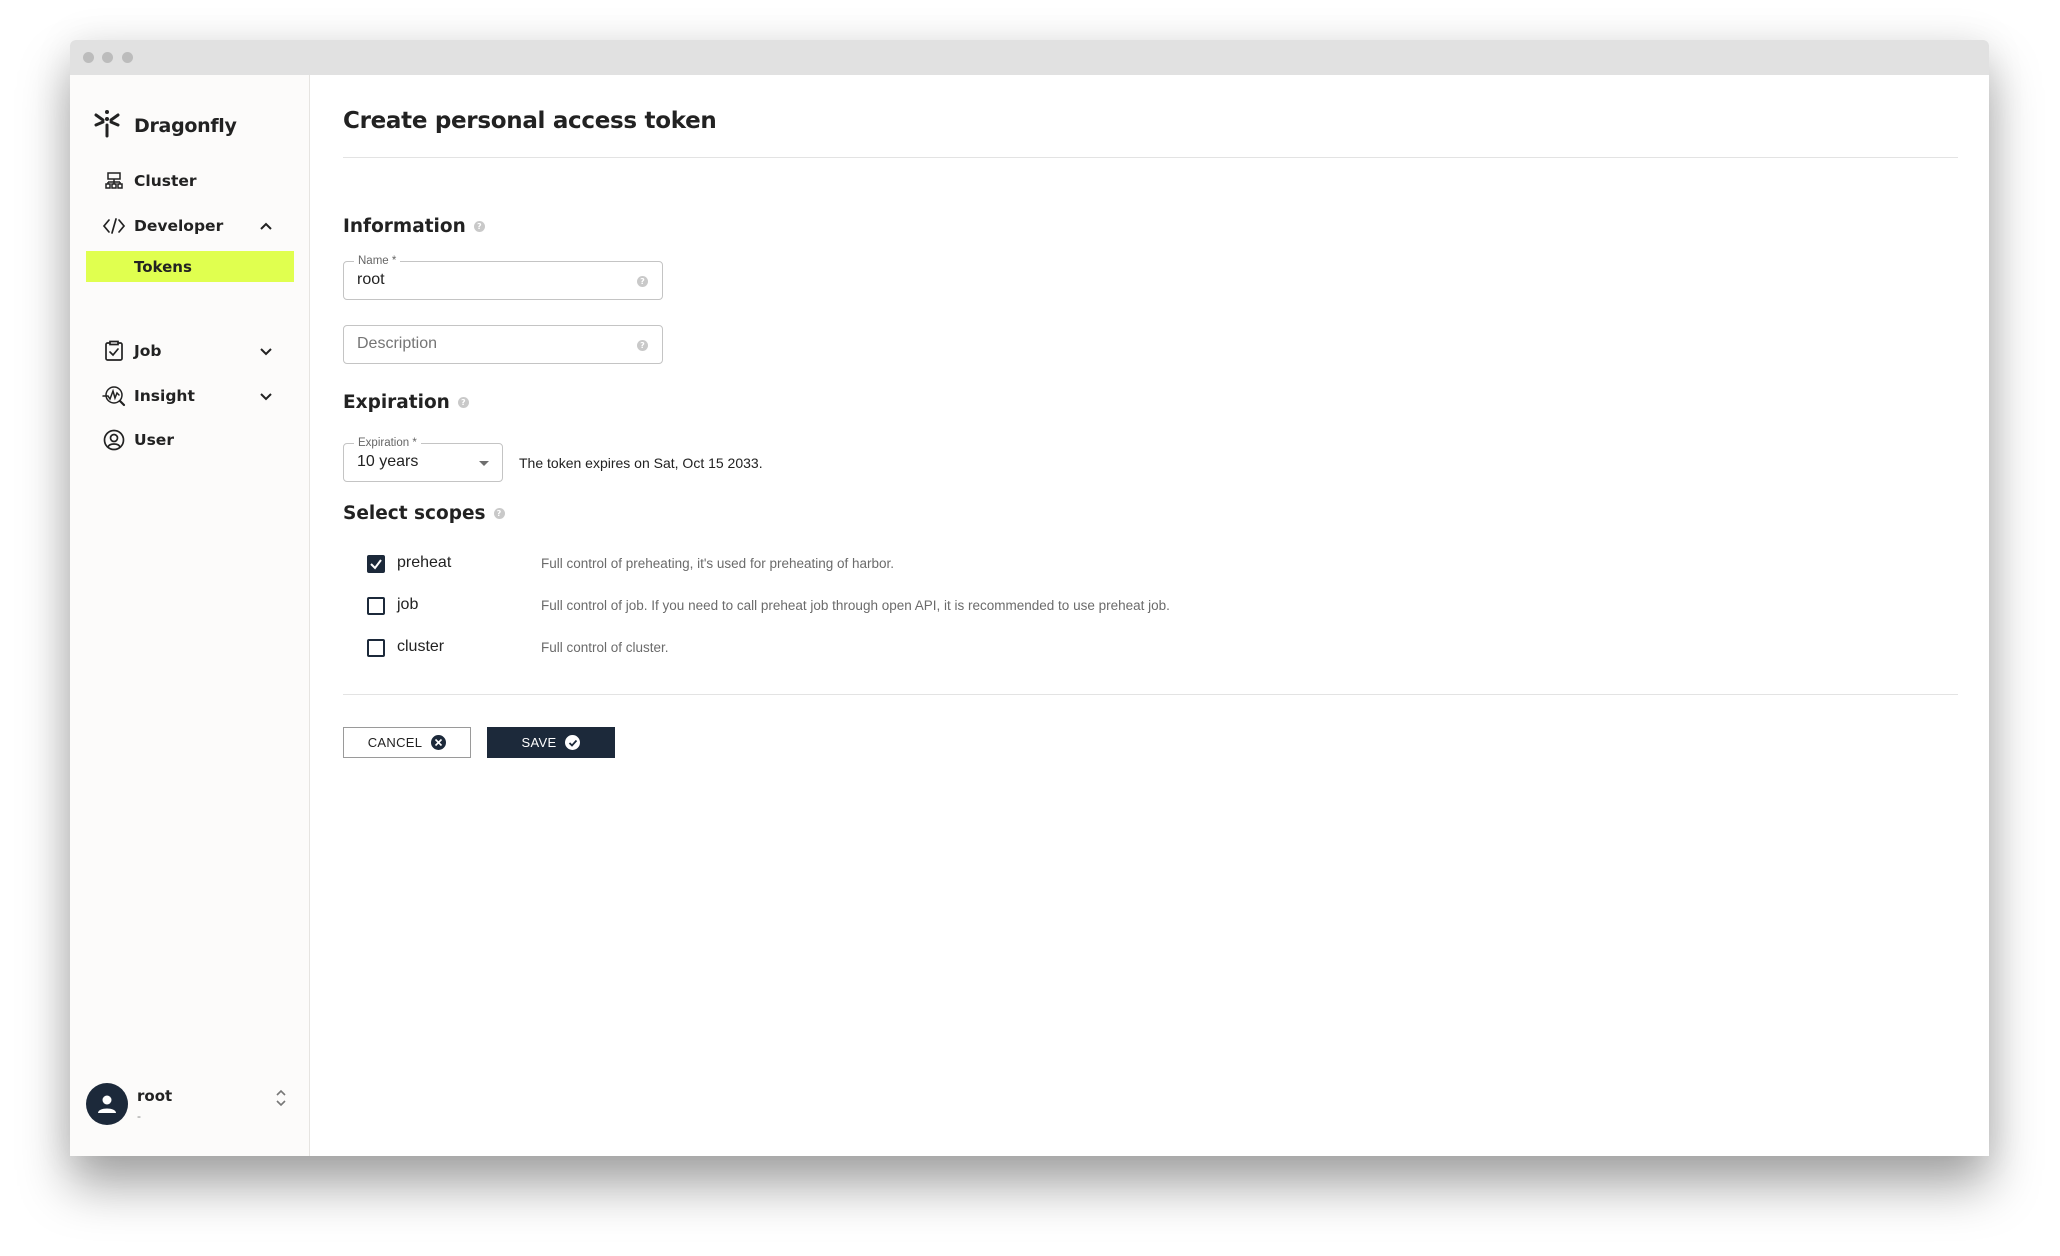  I want to click on sidebar-item-label: Developer, so click(179, 226).